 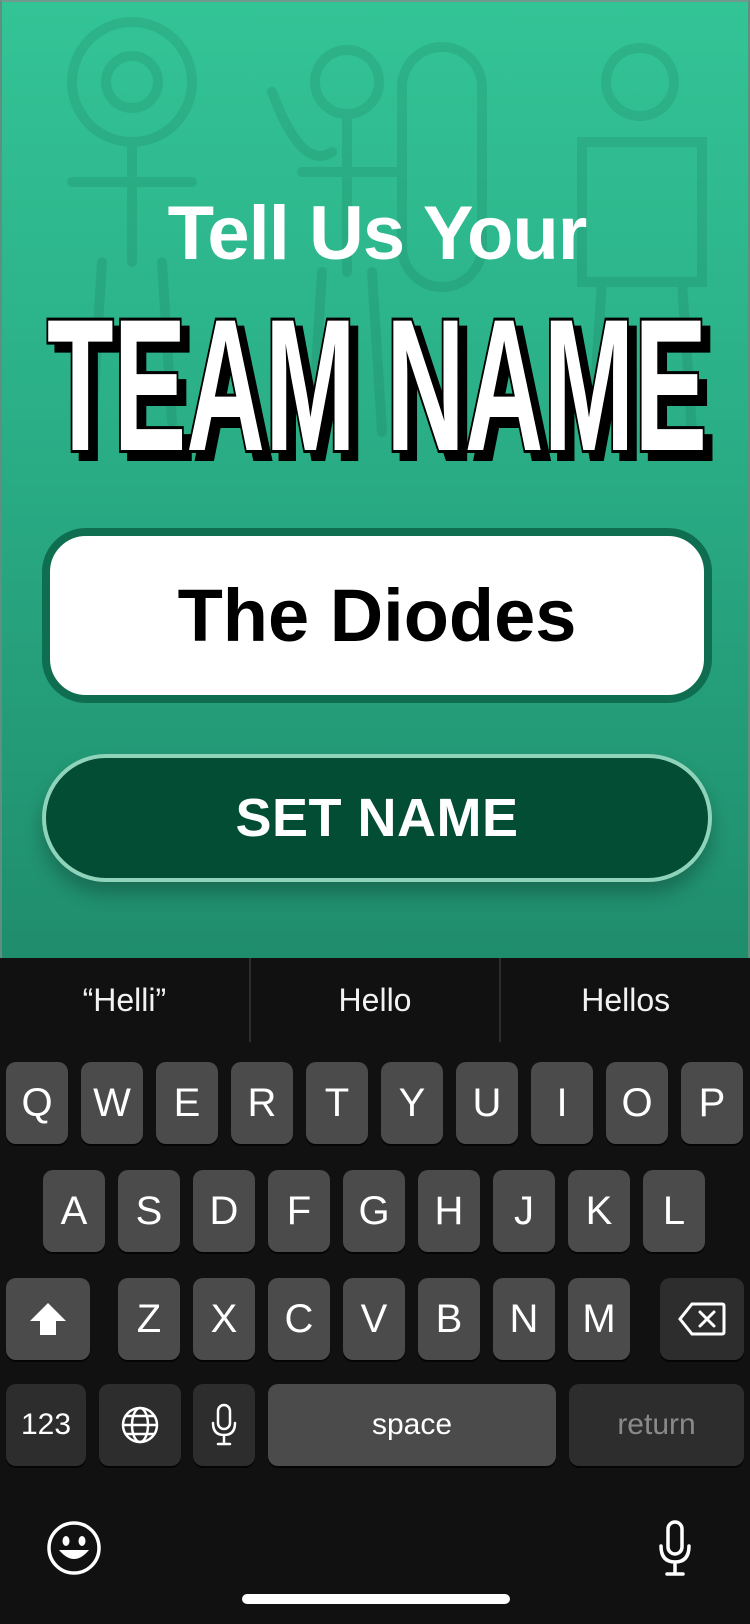 I want to click on dictation-button, so click(x=675, y=1550).